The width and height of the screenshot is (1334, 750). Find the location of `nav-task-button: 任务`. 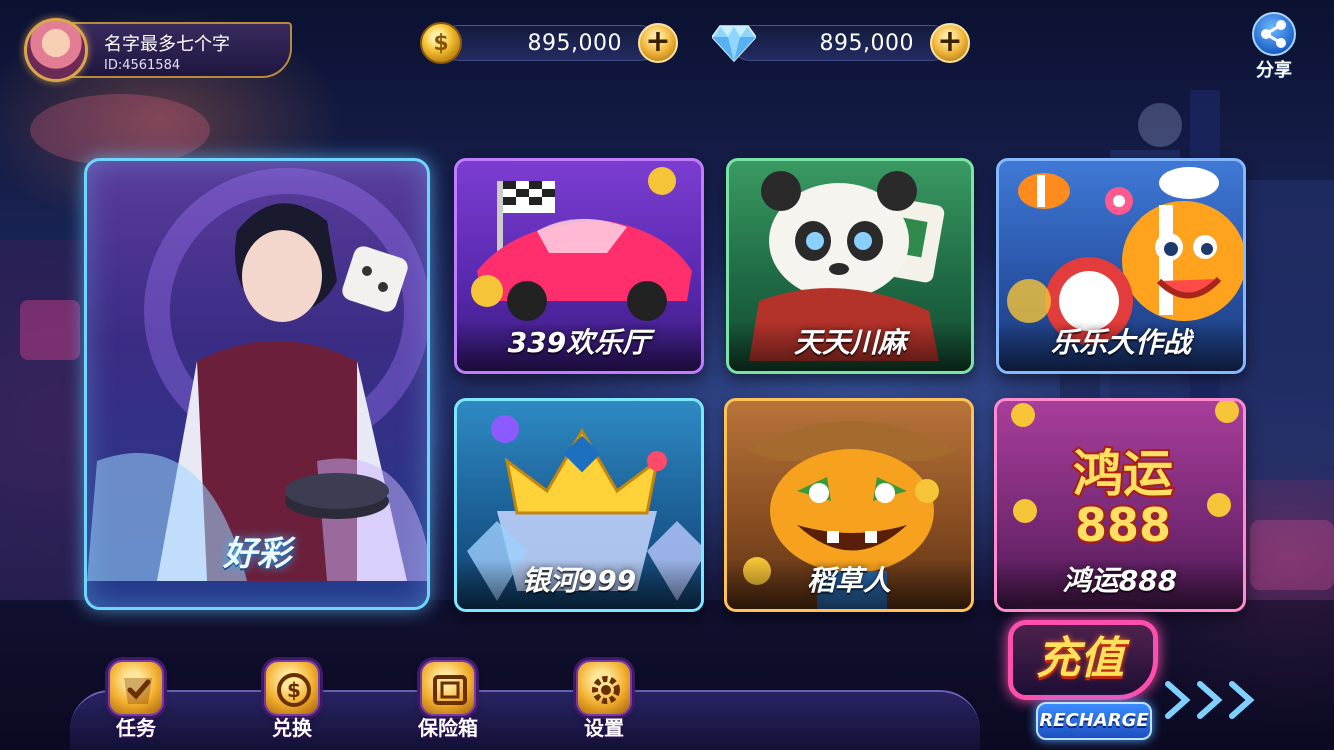

nav-task-button: 任务 is located at coordinates (136, 703).